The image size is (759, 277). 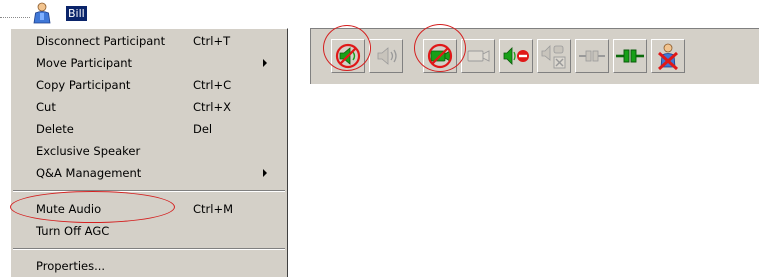 What do you see at coordinates (84, 63) in the screenshot?
I see `menu-item-label: Move Participant` at bounding box center [84, 63].